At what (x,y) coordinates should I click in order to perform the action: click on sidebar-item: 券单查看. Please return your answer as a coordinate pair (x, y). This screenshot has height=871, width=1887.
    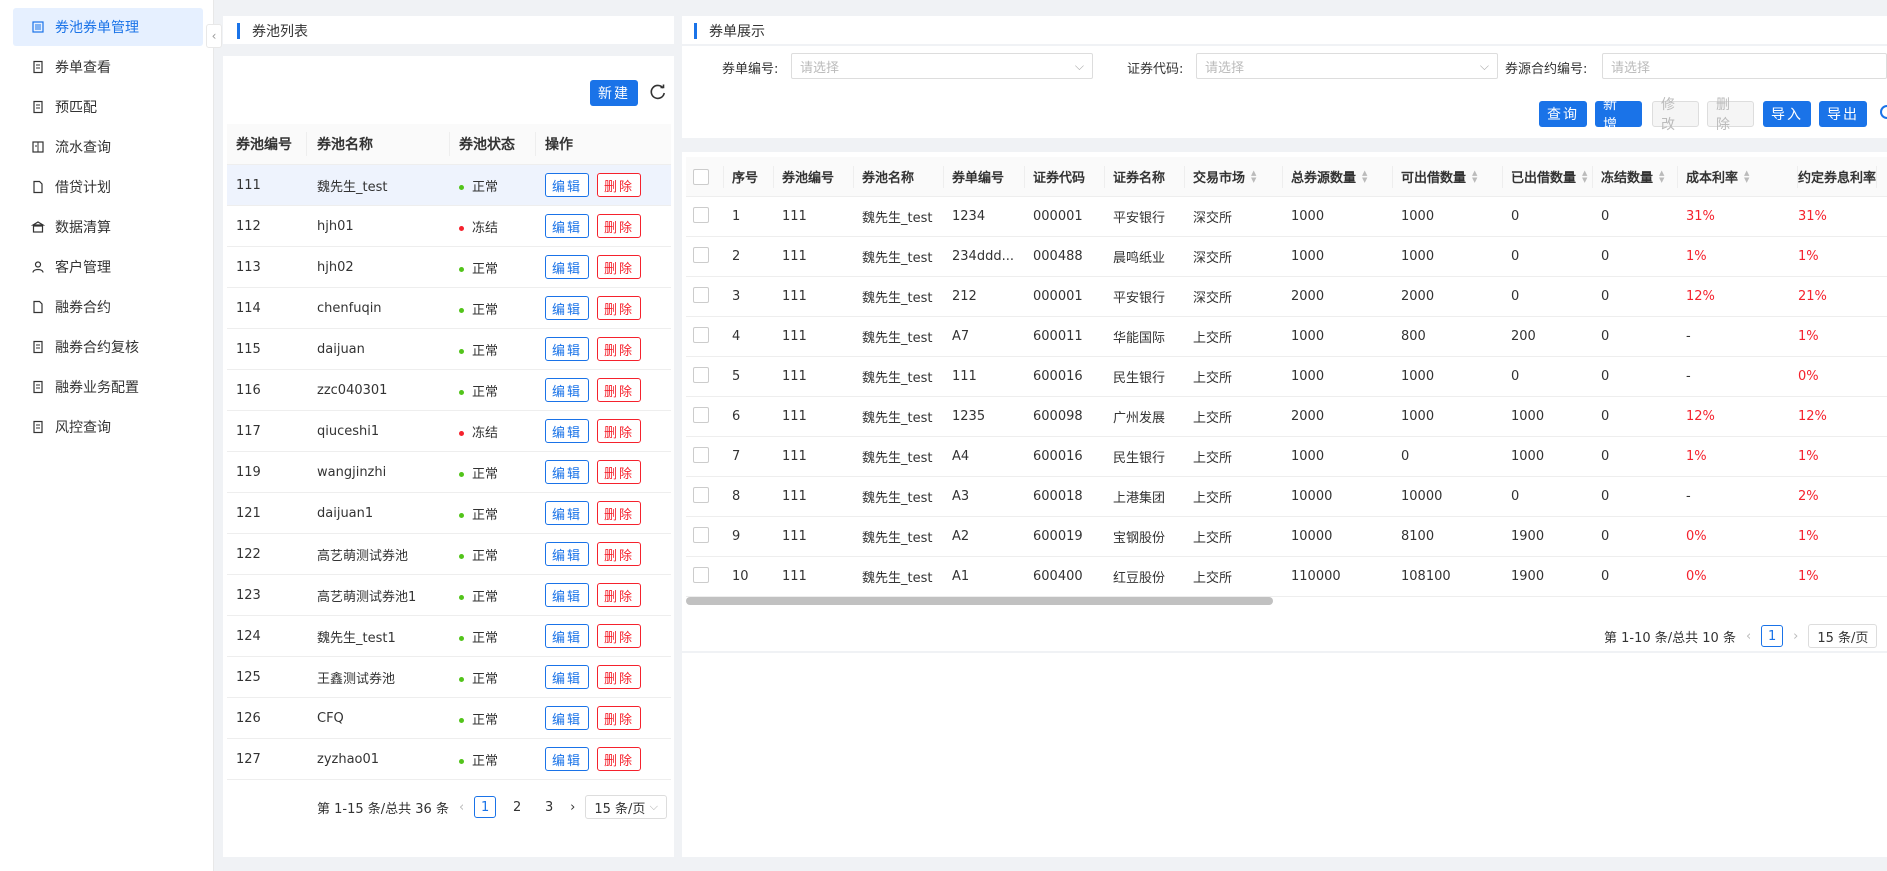
    Looking at the image, I should click on (108, 67).